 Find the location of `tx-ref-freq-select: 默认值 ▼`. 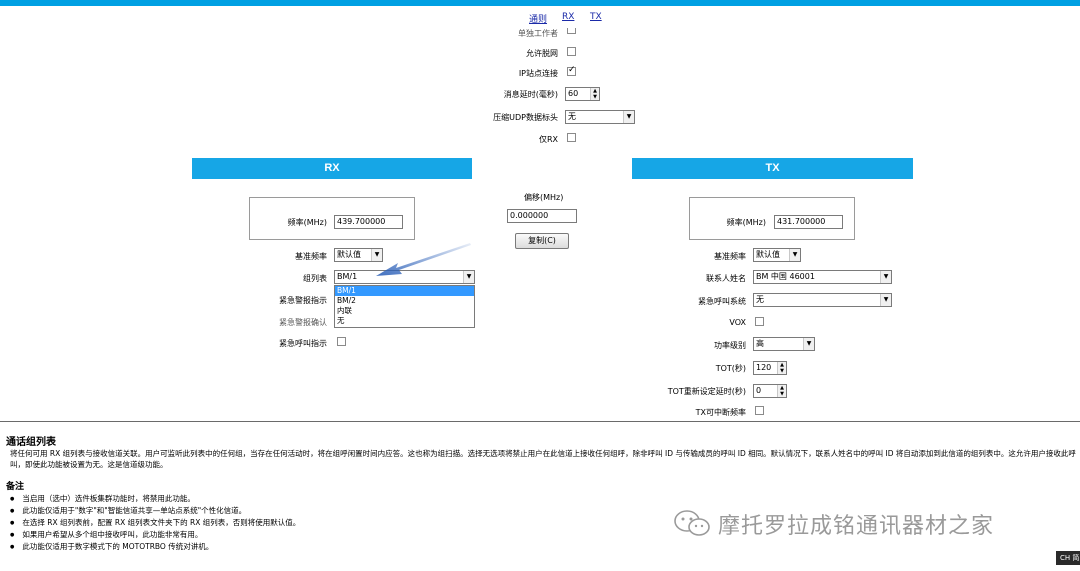

tx-ref-freq-select: 默认值 ▼ is located at coordinates (777, 255).